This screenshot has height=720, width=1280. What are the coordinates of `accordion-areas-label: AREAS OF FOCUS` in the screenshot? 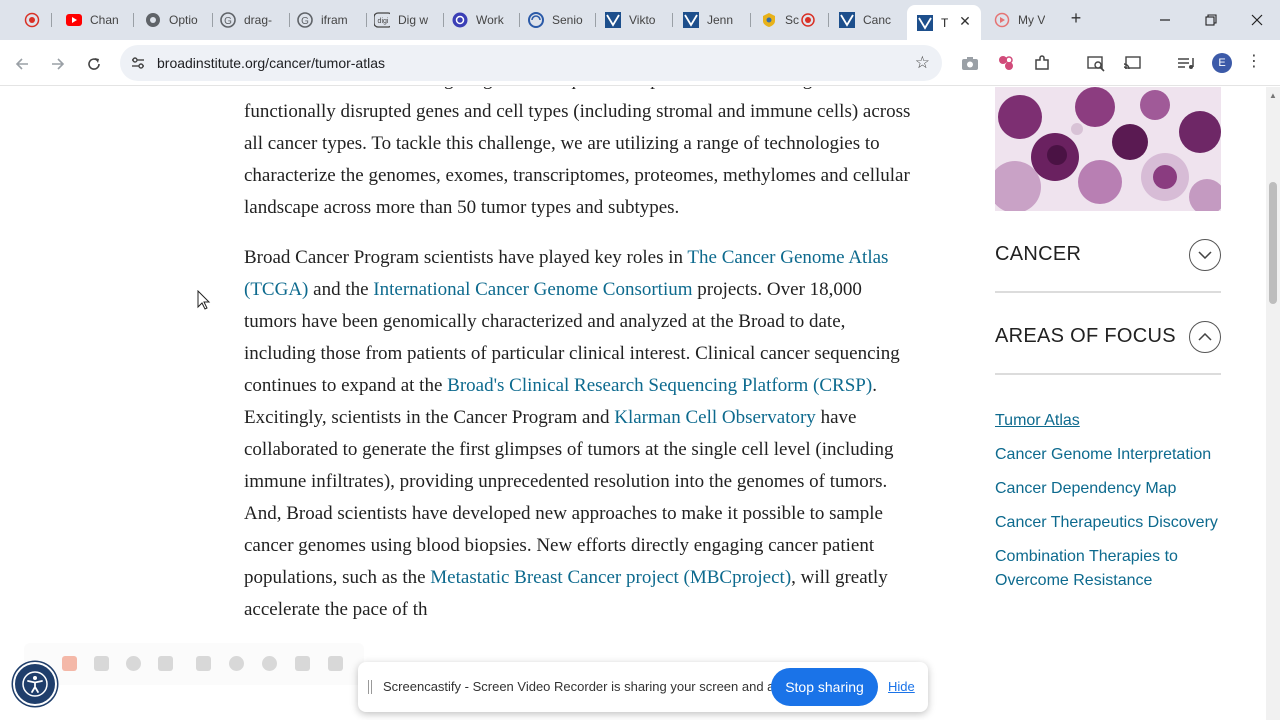 It's located at (1085, 336).